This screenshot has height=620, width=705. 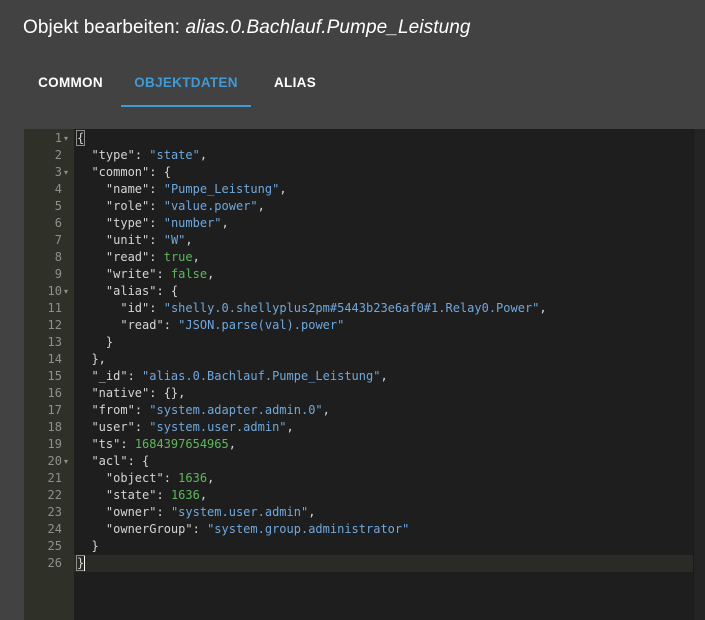 I want to click on line-number: 9, so click(x=58, y=274).